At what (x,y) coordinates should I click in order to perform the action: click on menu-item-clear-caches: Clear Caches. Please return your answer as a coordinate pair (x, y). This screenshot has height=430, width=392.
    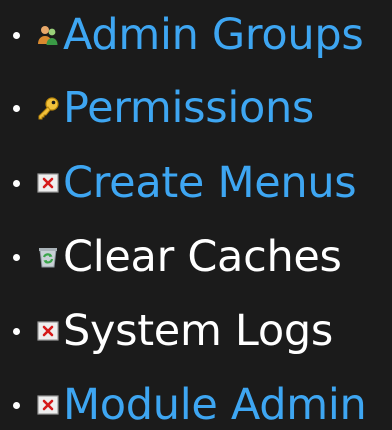
    Looking at the image, I should click on (171, 257).